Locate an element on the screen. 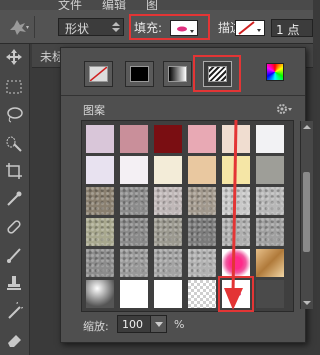 This screenshot has height=355, width=320. fill-swatch-button is located at coordinates (184, 28).